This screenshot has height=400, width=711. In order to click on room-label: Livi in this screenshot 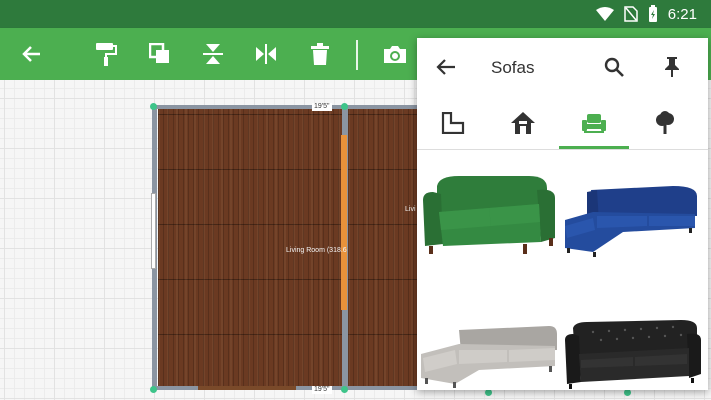, I will do `click(410, 209)`.